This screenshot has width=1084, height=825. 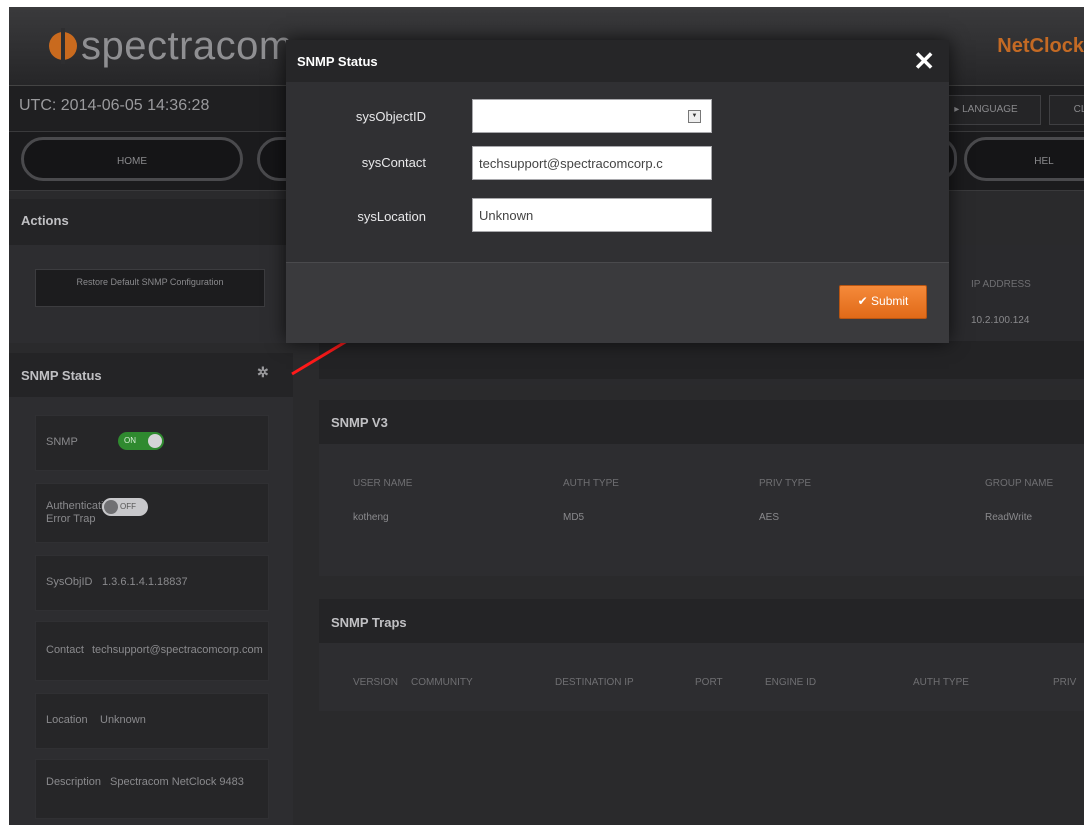 I want to click on chevron-down-icon: ▼, so click(x=694, y=116).